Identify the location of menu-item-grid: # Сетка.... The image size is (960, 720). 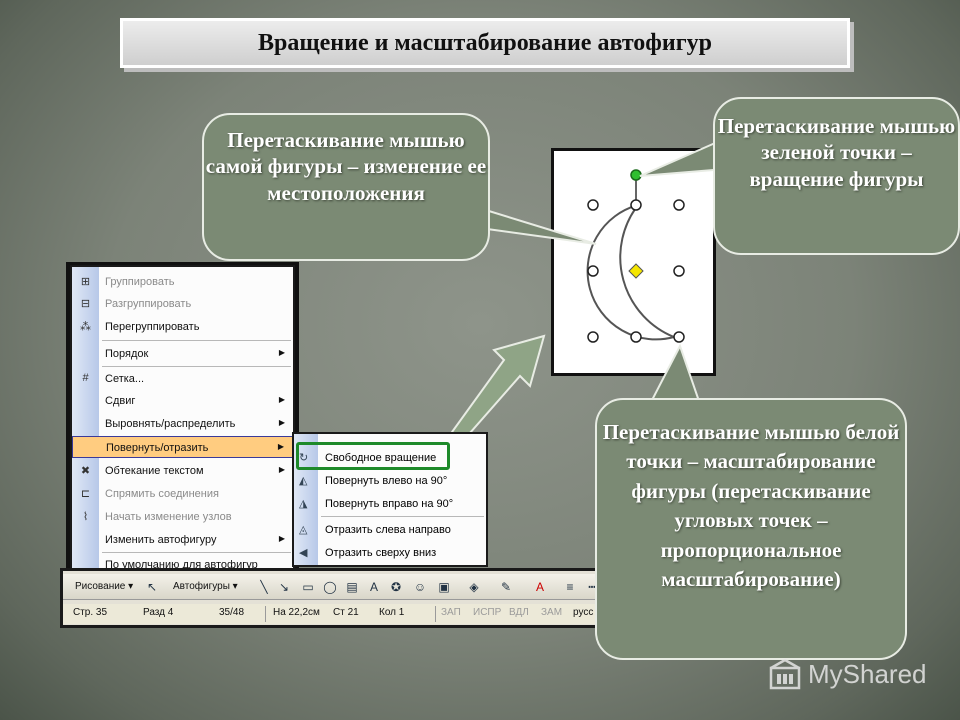
(182, 379).